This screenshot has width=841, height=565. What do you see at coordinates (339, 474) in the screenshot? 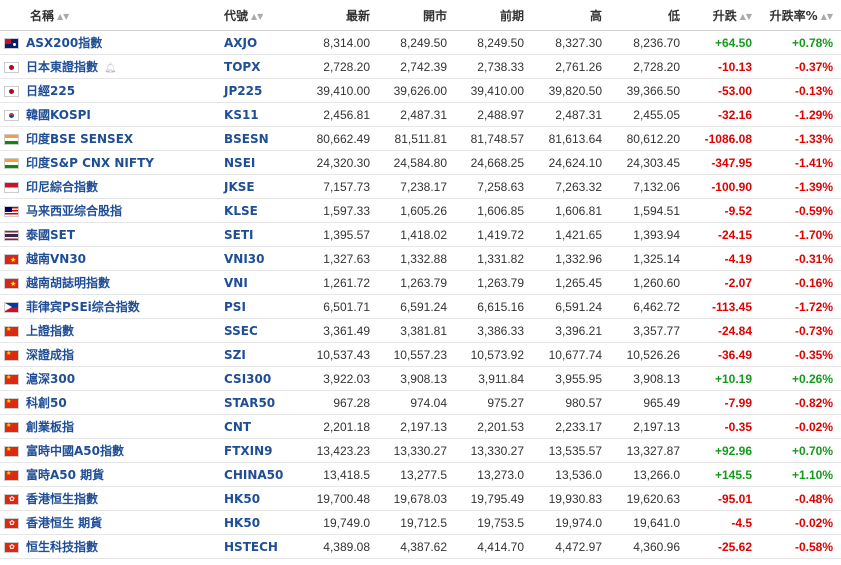
I see `last-cell: 13,418.5` at bounding box center [339, 474].